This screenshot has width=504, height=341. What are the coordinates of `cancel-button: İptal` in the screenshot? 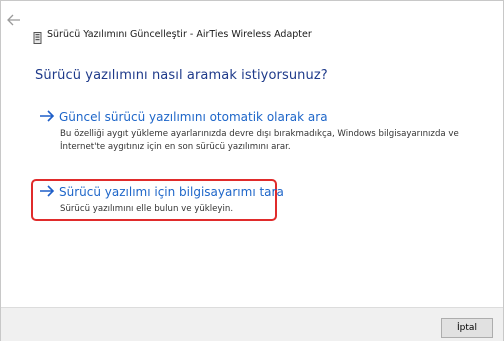 It's located at (467, 328).